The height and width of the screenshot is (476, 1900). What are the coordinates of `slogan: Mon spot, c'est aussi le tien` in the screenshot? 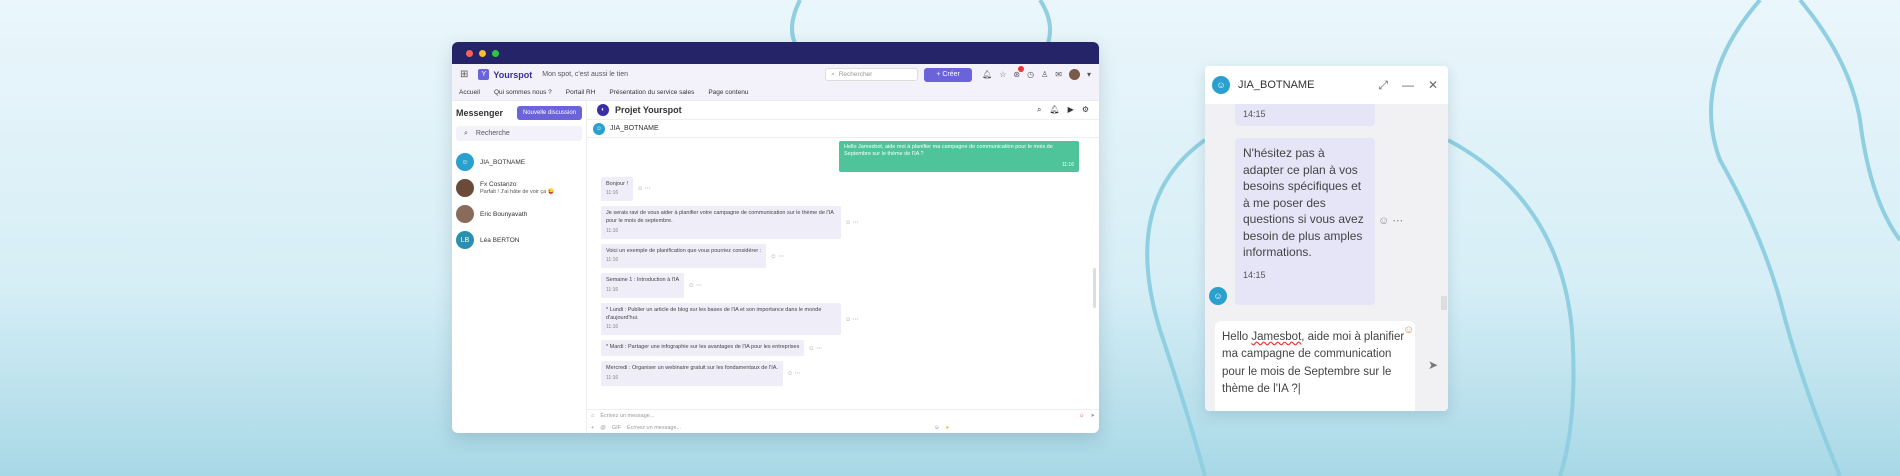 It's located at (585, 74).